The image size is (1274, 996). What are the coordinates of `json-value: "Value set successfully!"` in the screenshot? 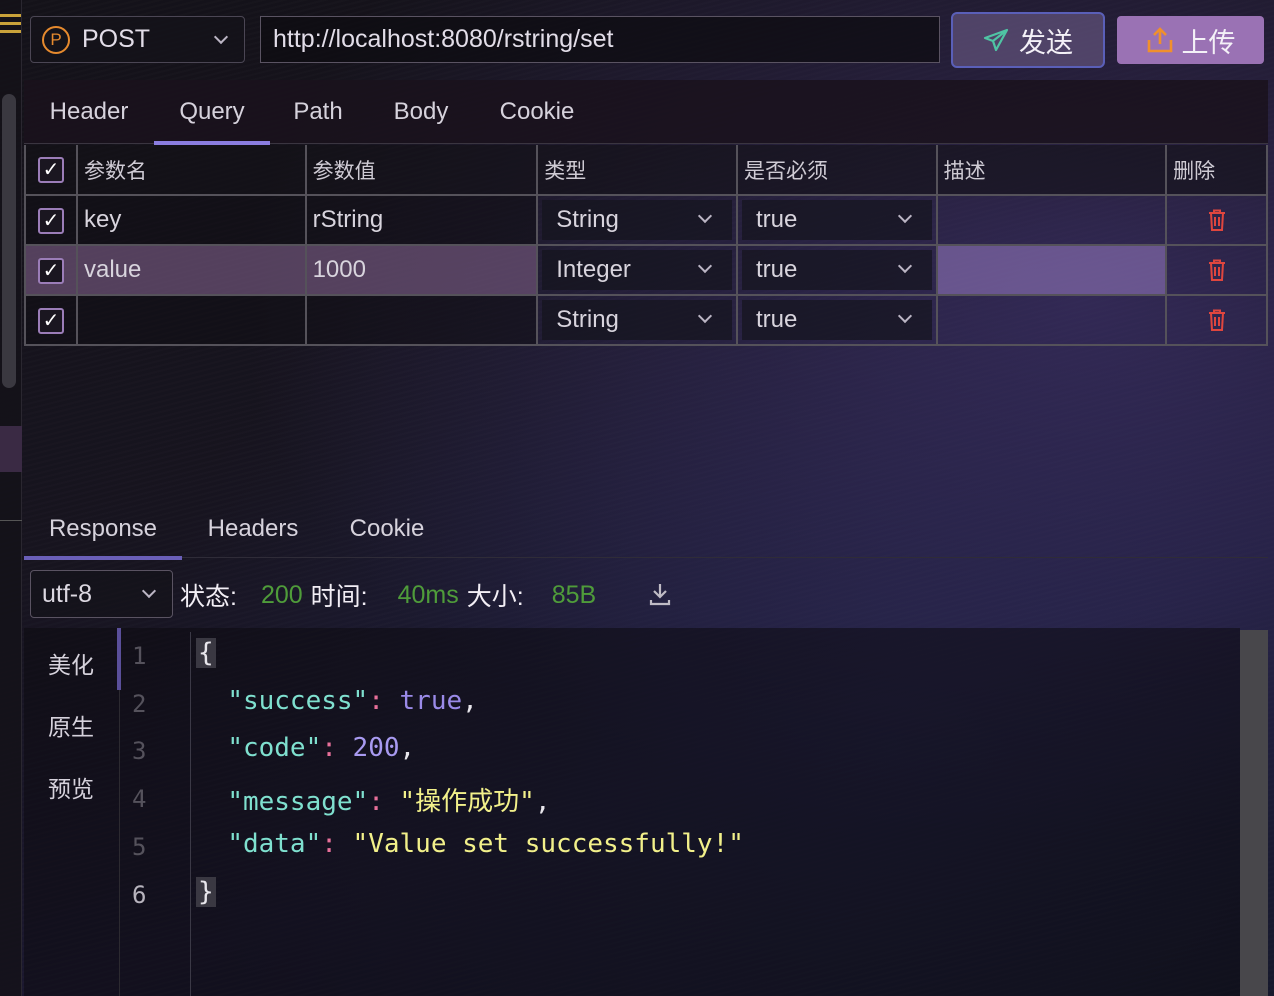 It's located at (548, 844).